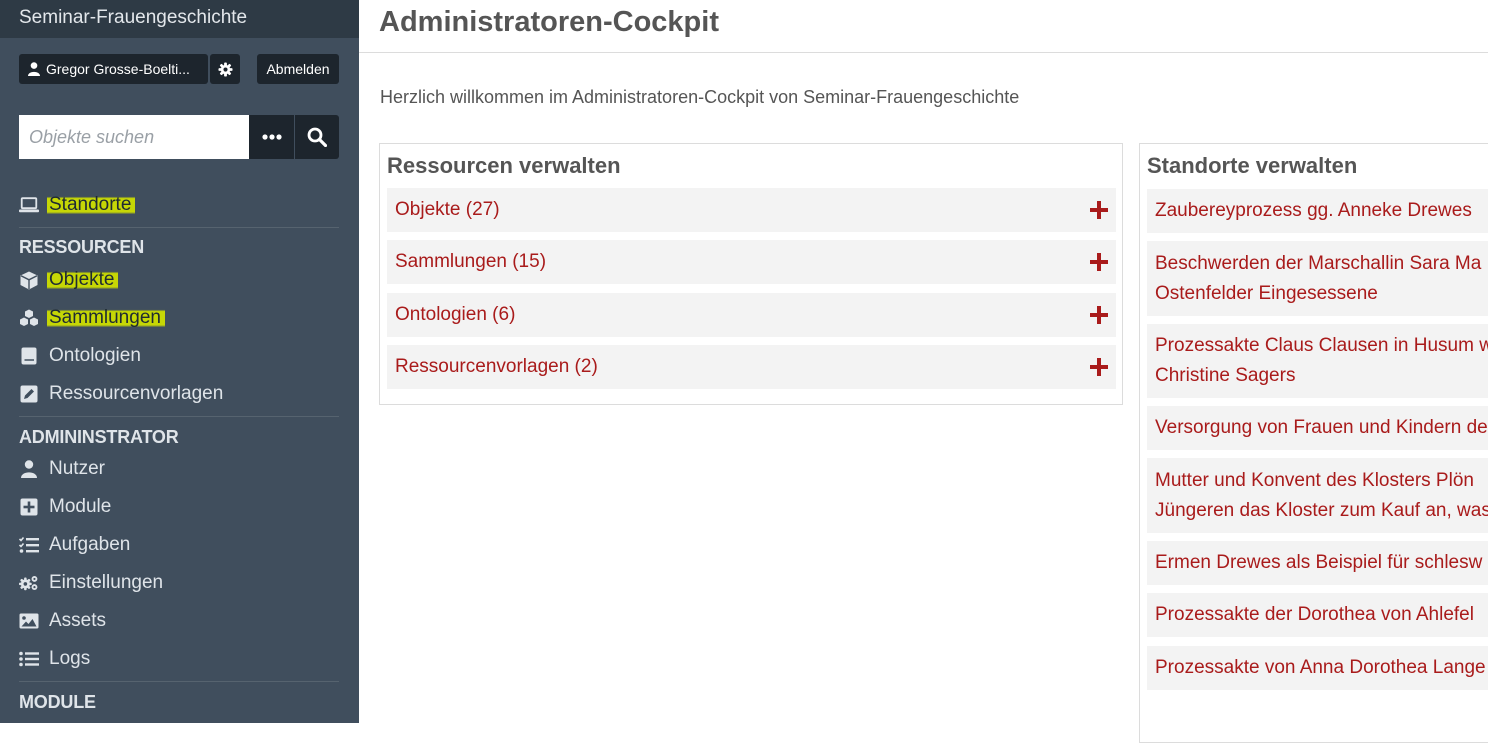 Image resolution: width=1488 pixels, height=743 pixels. I want to click on search-submit-button, so click(317, 137).